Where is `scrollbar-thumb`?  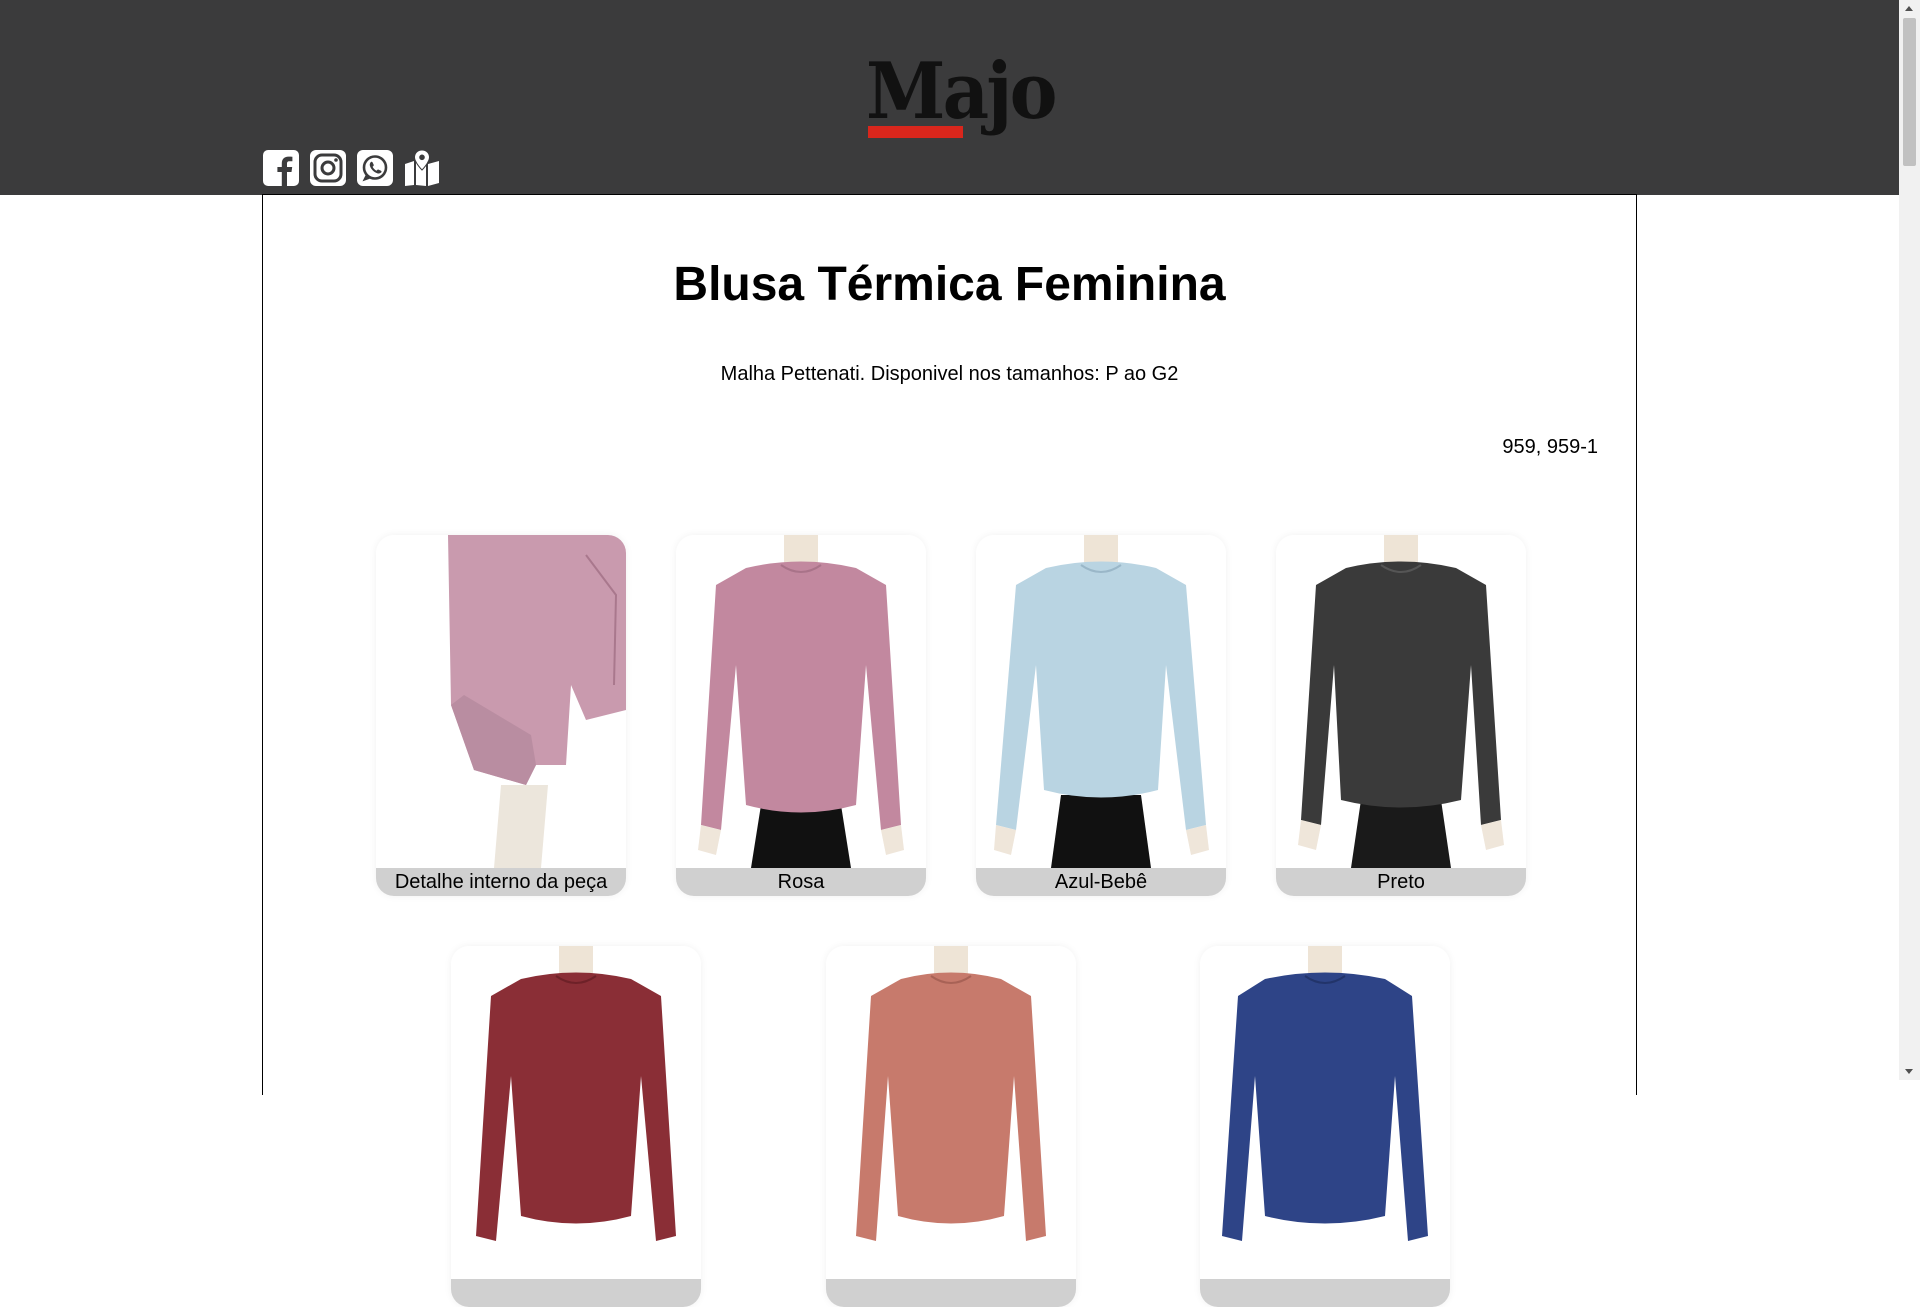
scrollbar-thumb is located at coordinates (1909, 92).